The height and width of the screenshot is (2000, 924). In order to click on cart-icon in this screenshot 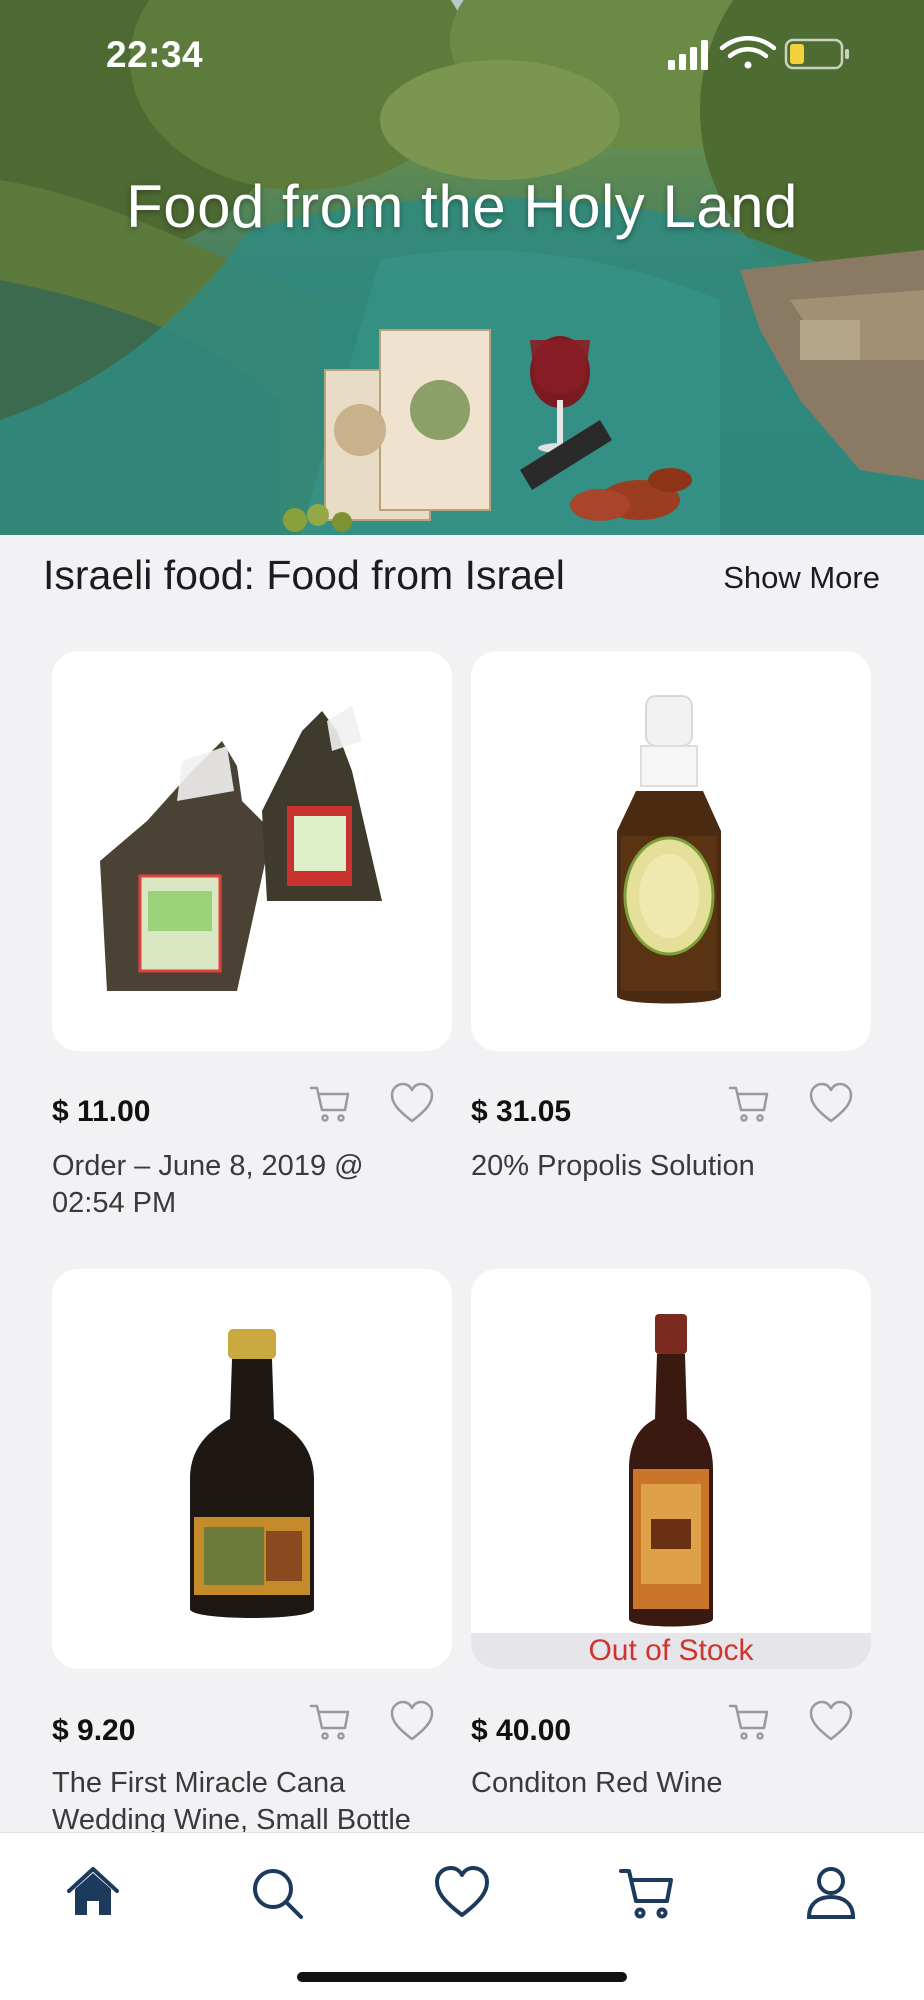, I will do `click(647, 1893)`.